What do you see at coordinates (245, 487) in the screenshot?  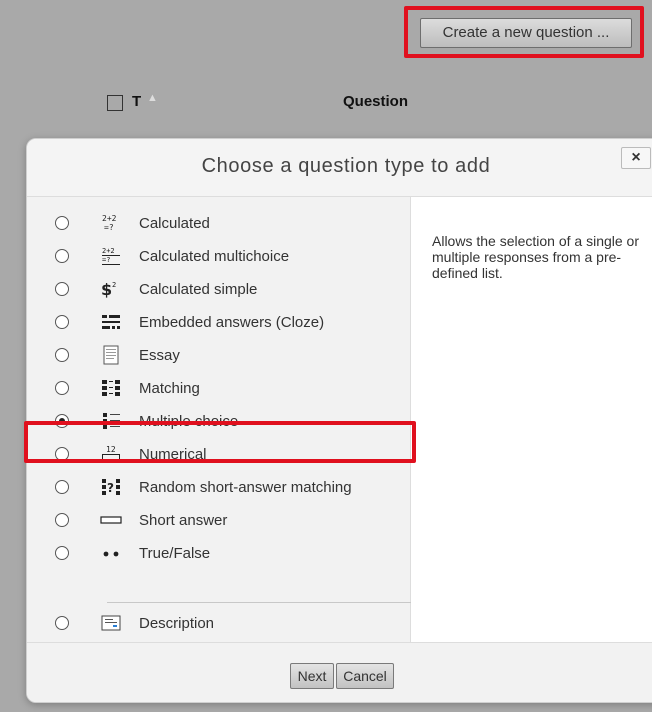 I see `option-label: Random short-answer matching` at bounding box center [245, 487].